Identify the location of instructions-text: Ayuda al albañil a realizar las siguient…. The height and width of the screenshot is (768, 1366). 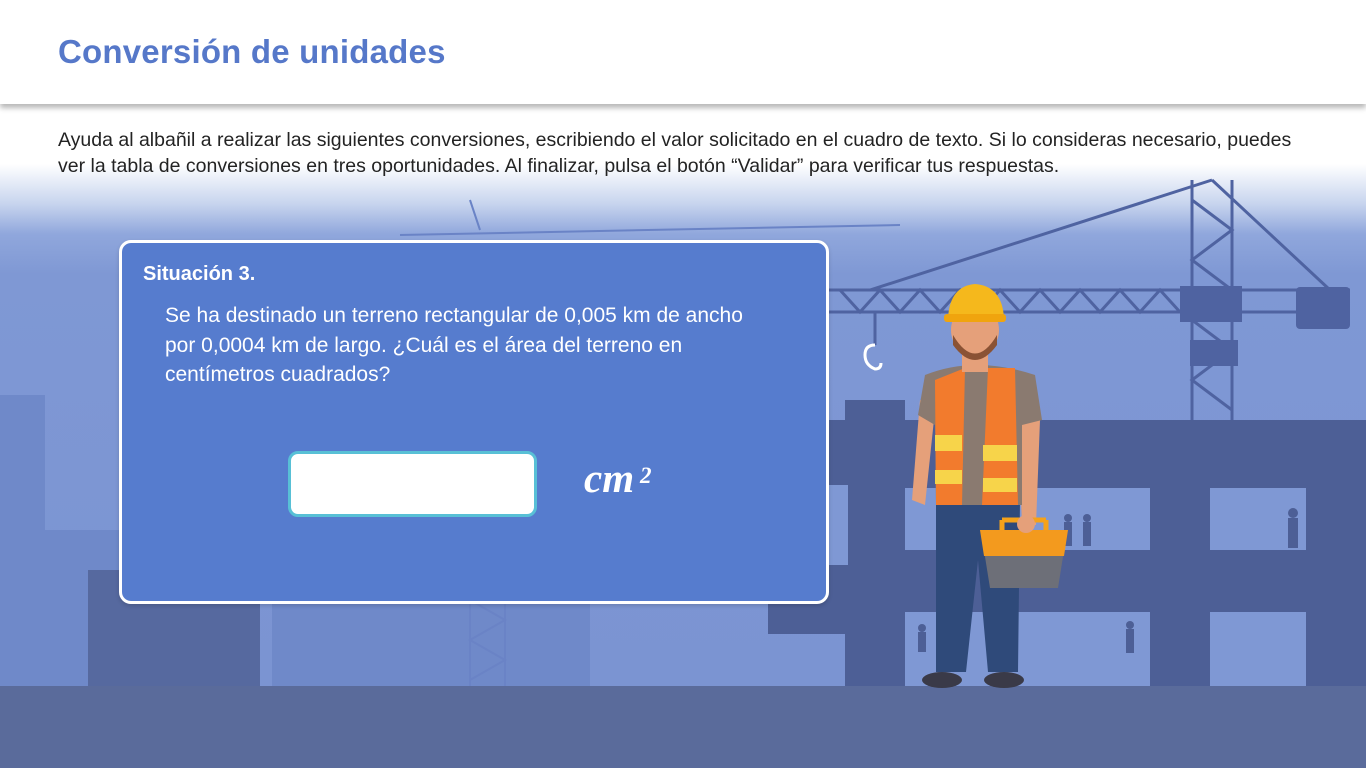
(675, 153).